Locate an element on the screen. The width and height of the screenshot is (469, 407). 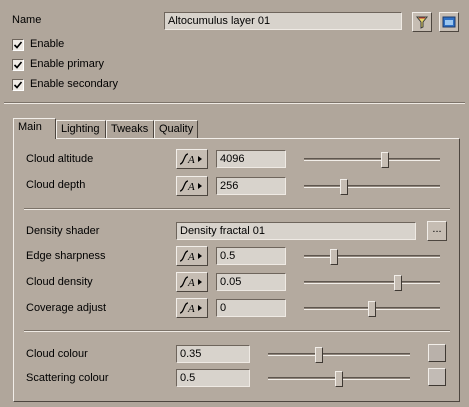
cloud-depth-input: 256 is located at coordinates (251, 186).